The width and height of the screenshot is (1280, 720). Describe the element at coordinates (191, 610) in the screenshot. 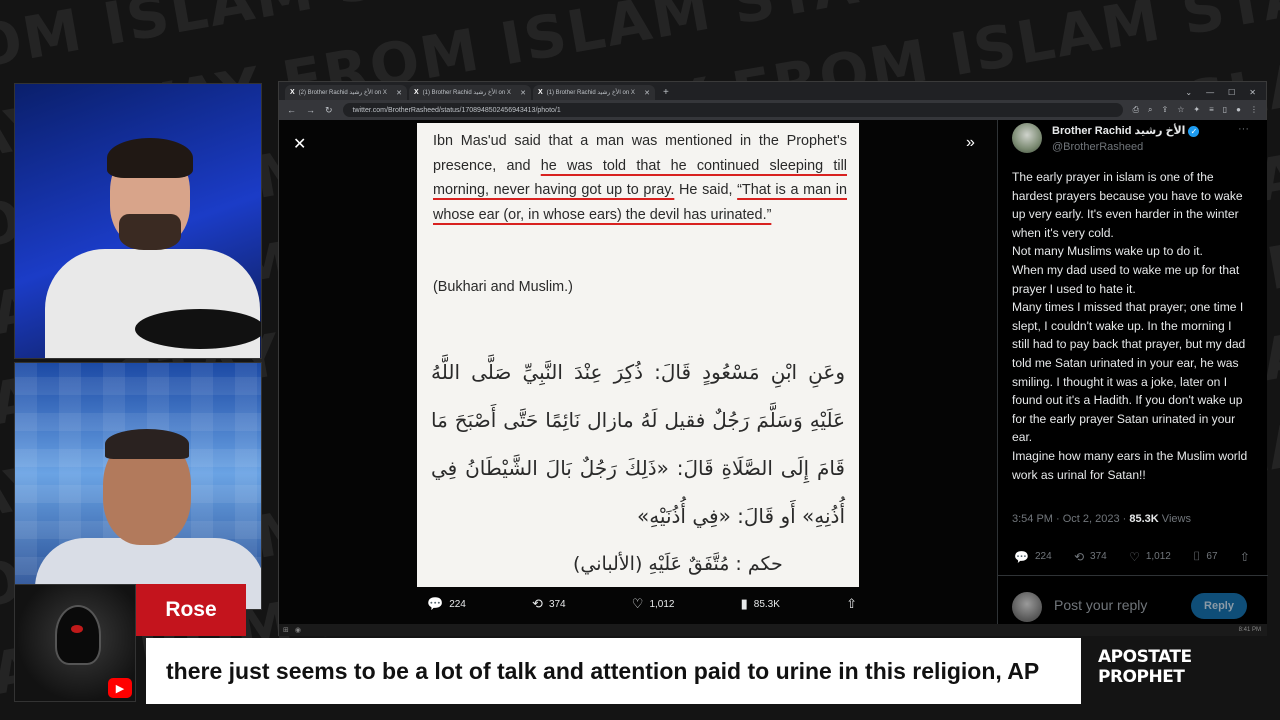

I see `speaker-nameplate: Rose` at that location.